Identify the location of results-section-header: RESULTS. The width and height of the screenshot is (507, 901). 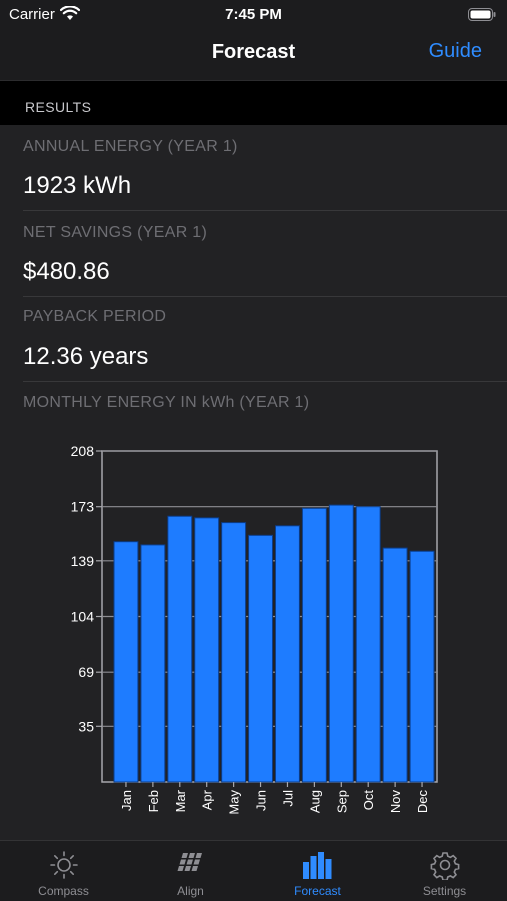
(253, 103).